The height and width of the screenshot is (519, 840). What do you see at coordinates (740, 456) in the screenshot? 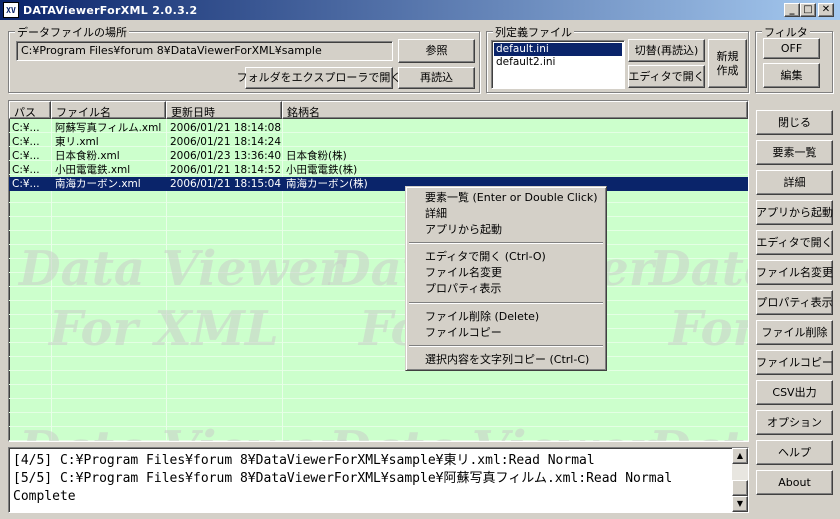
I see `scroll-up-arrow-icon: ▲` at bounding box center [740, 456].